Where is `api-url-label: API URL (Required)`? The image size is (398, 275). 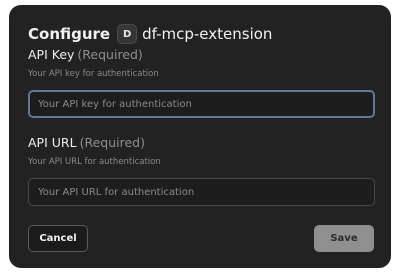
api-url-label: API URL (Required) is located at coordinates (86, 142).